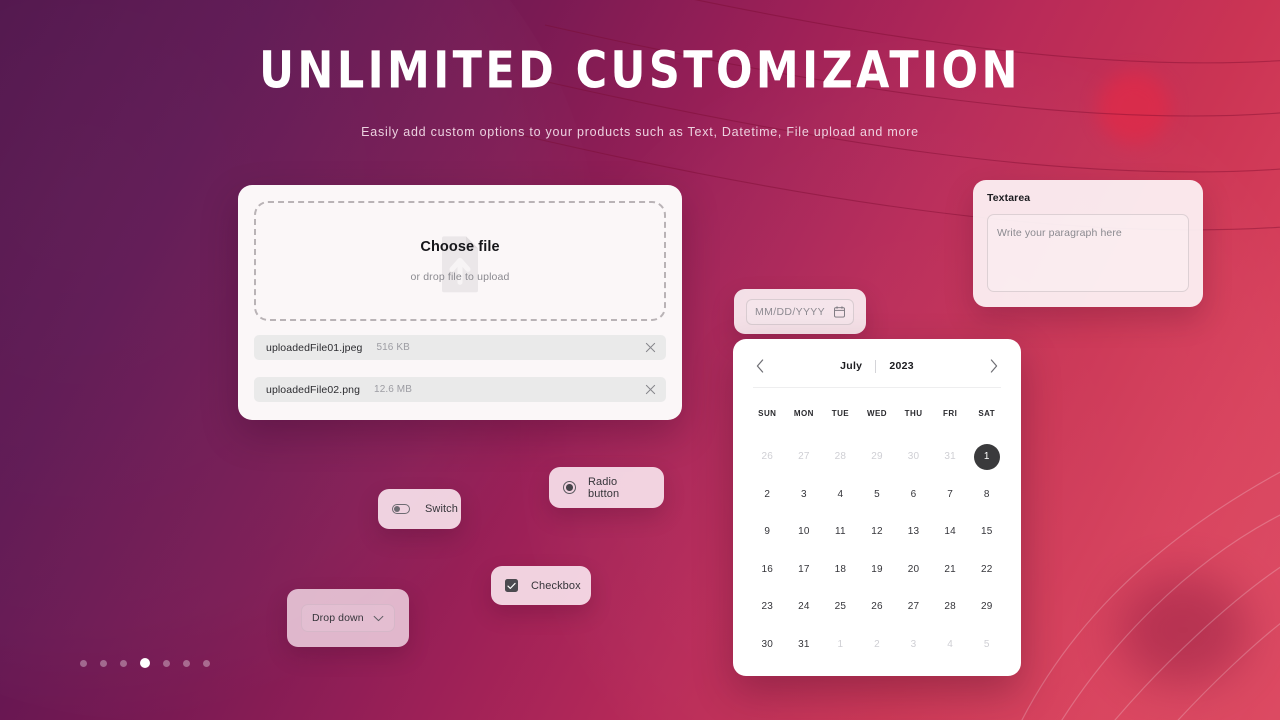 The height and width of the screenshot is (720, 1280). I want to click on dropdown-control: Drop down, so click(348, 618).